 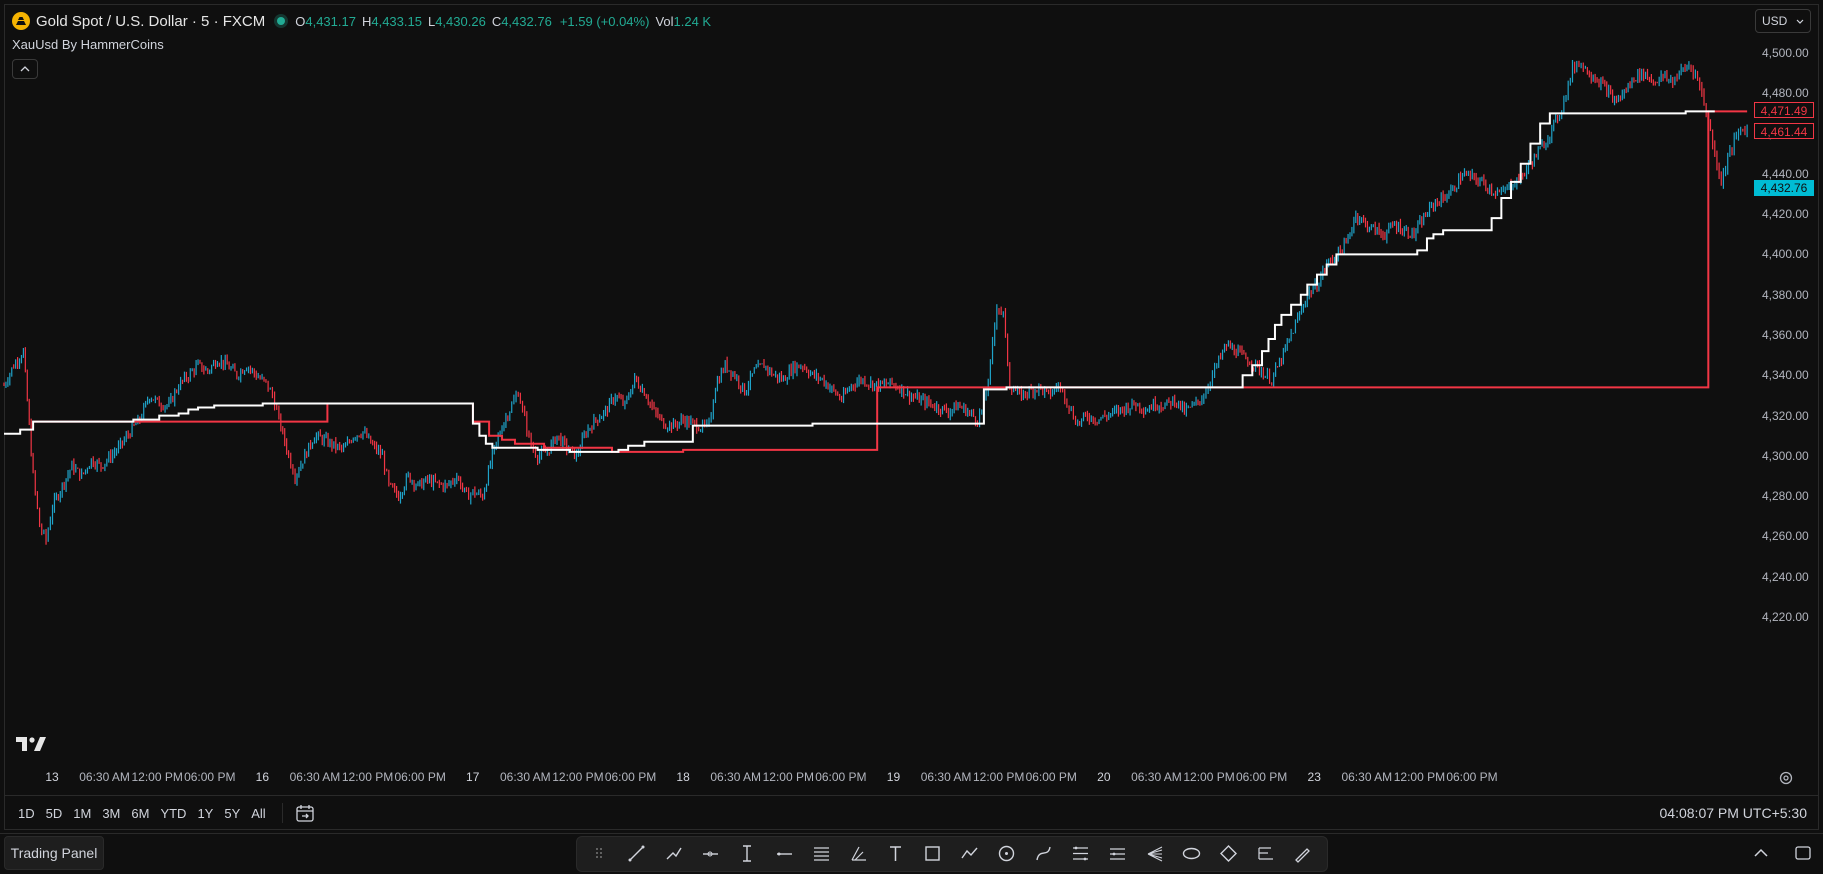 What do you see at coordinates (1785, 455) in the screenshot?
I see `price-tick: 4,300.00` at bounding box center [1785, 455].